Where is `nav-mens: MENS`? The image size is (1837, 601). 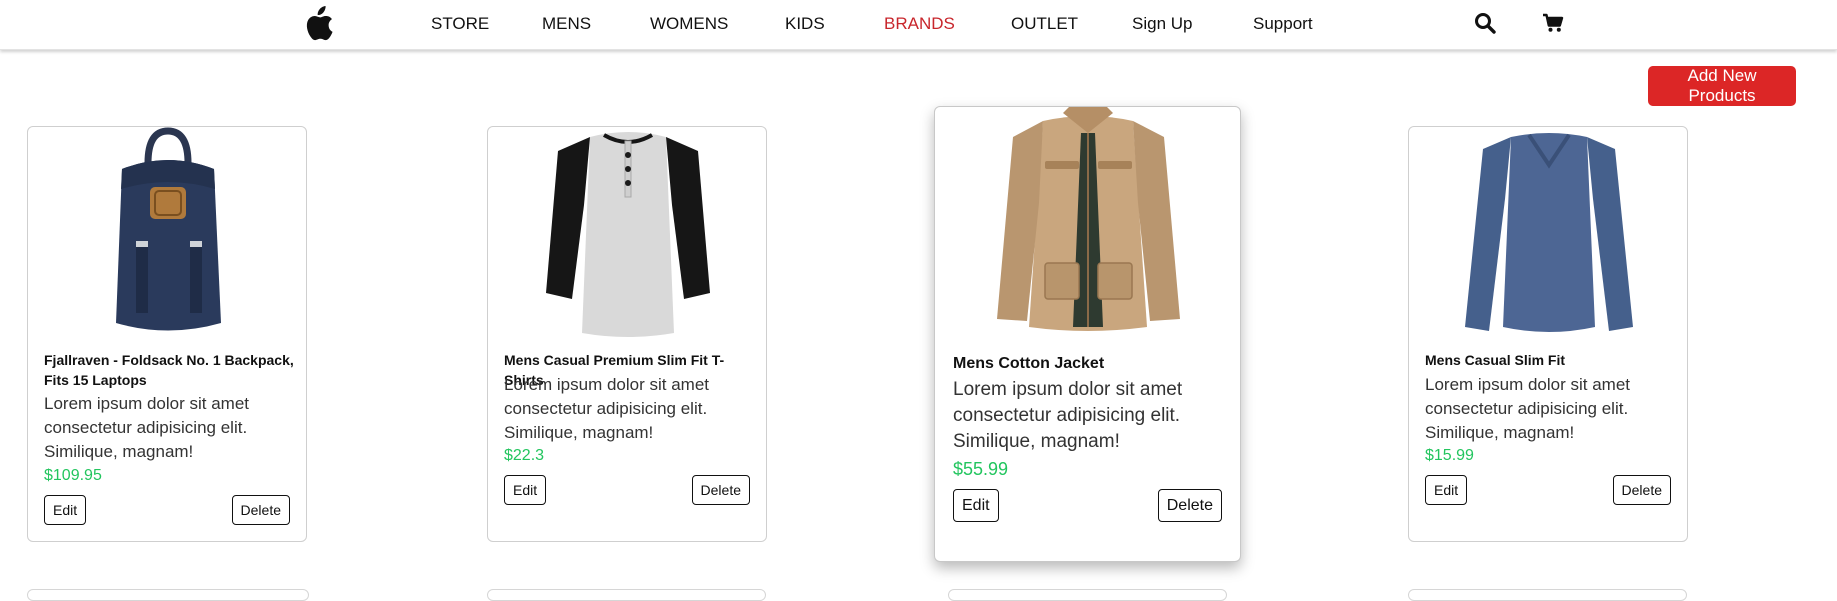
nav-mens: MENS is located at coordinates (566, 24).